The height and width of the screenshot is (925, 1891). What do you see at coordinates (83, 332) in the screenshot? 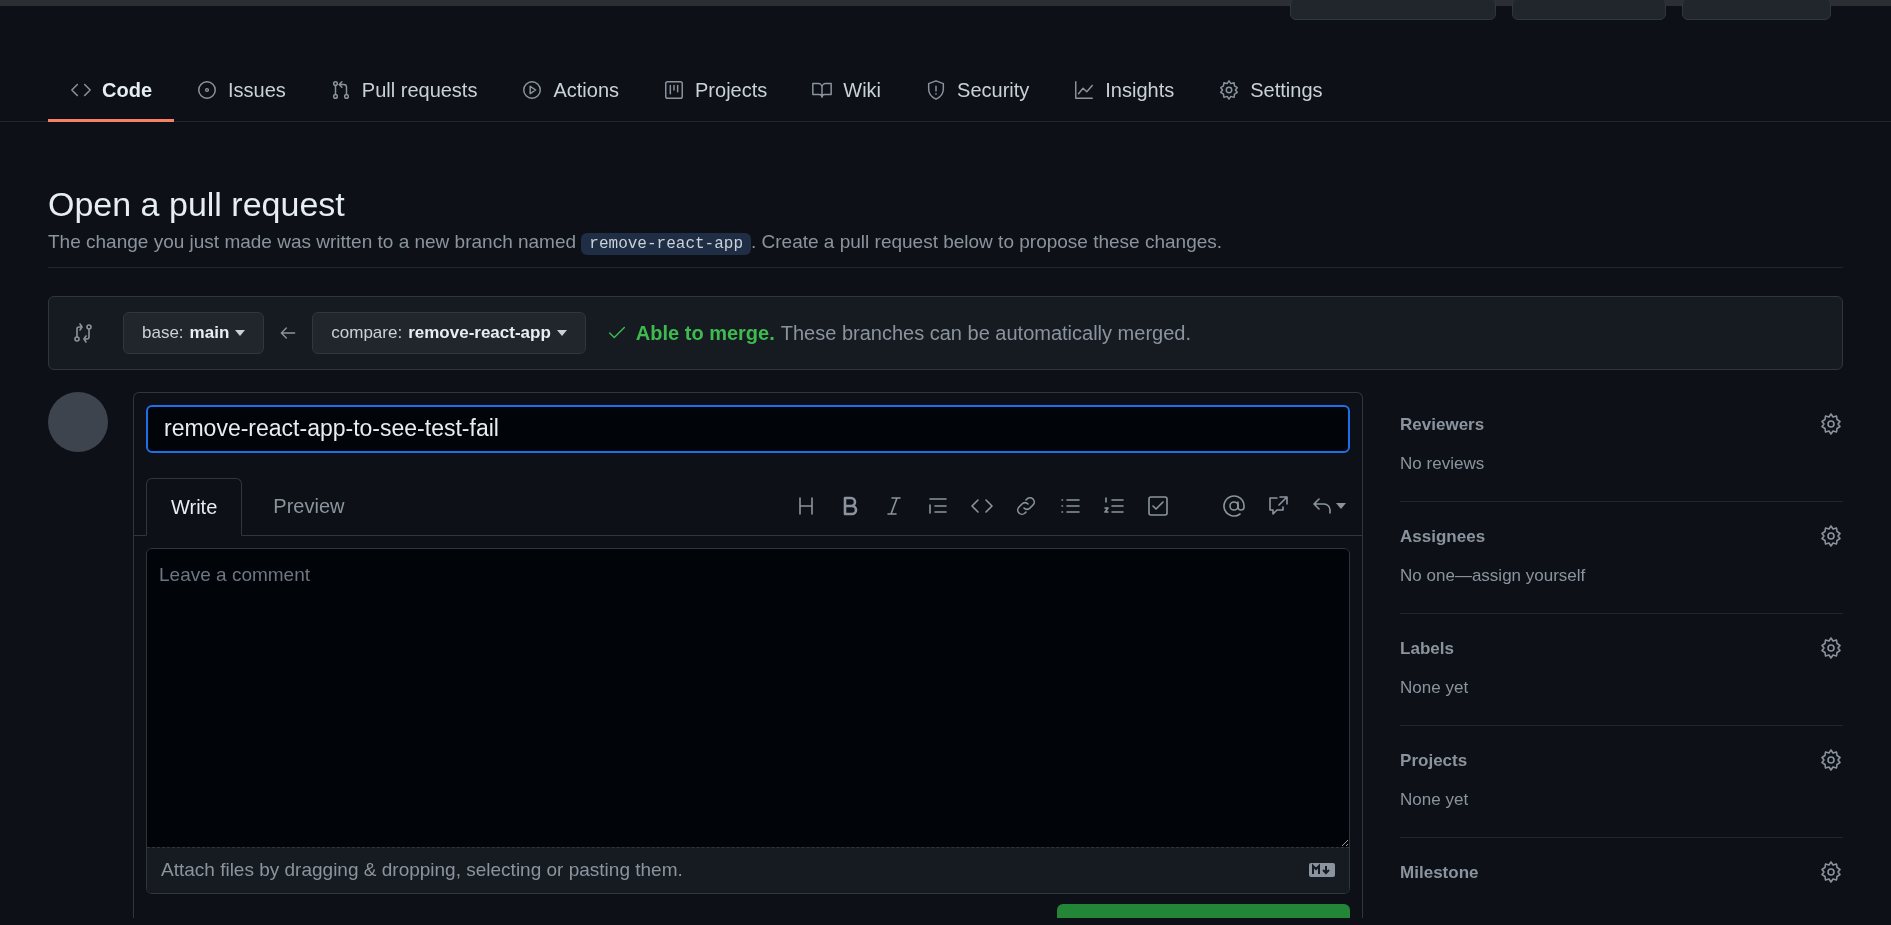
I see `compare-icon` at bounding box center [83, 332].